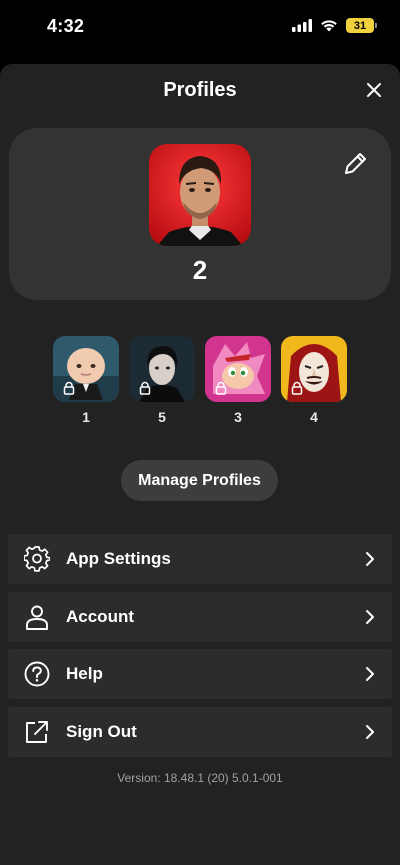 The image size is (400, 865). Describe the element at coordinates (302, 25) in the screenshot. I see `cellular-signal-icon` at that location.